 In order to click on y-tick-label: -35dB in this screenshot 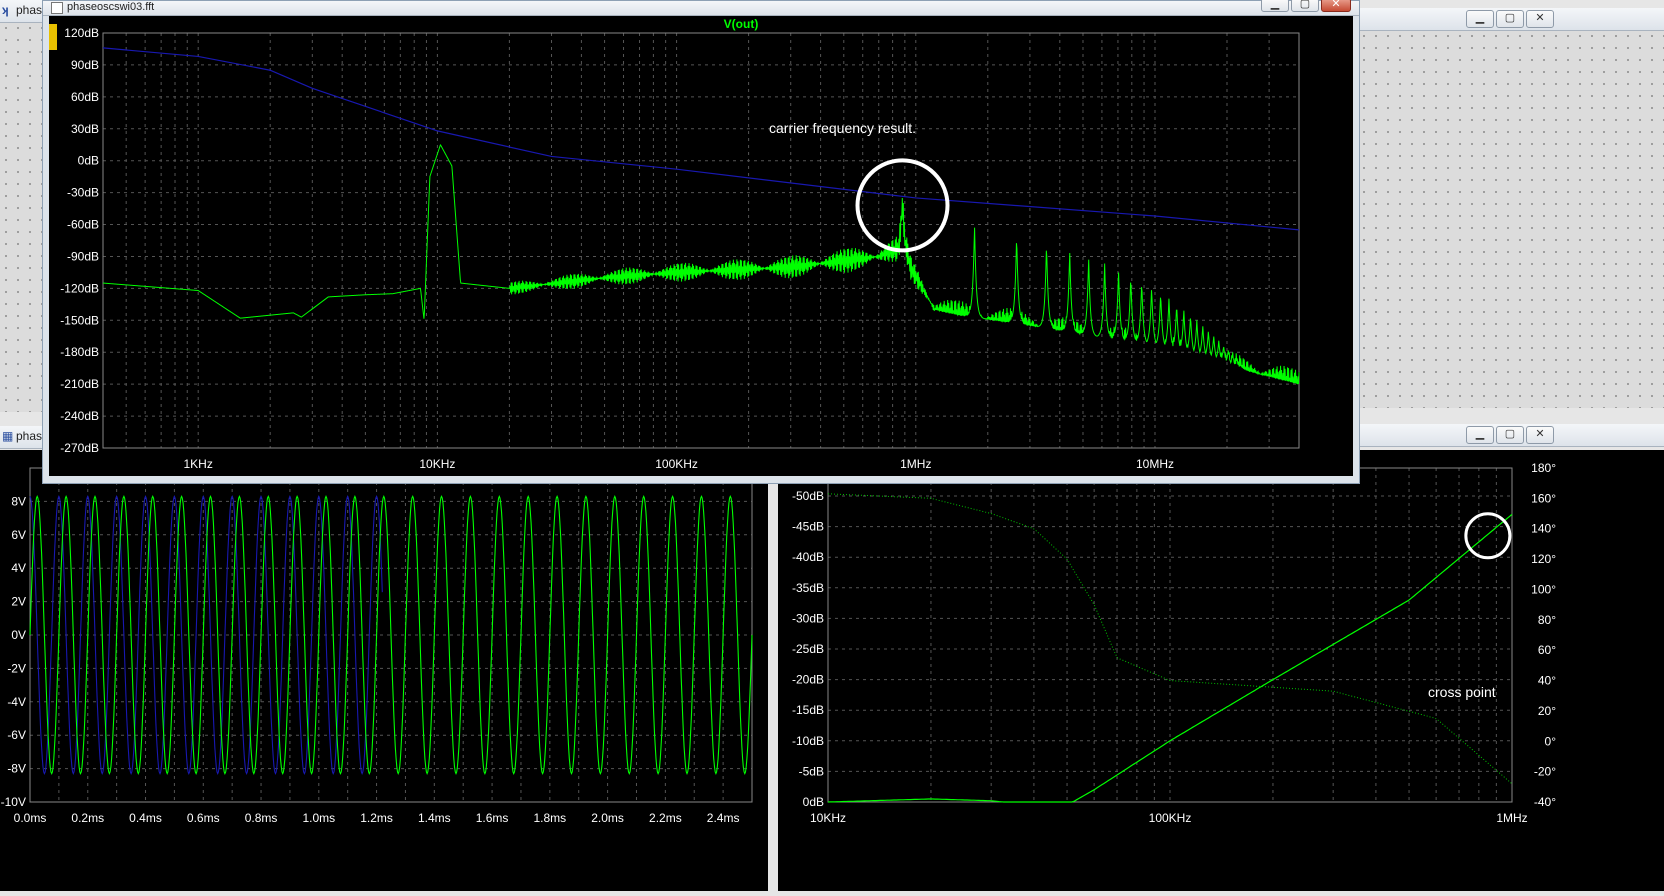, I will do `click(808, 588)`.